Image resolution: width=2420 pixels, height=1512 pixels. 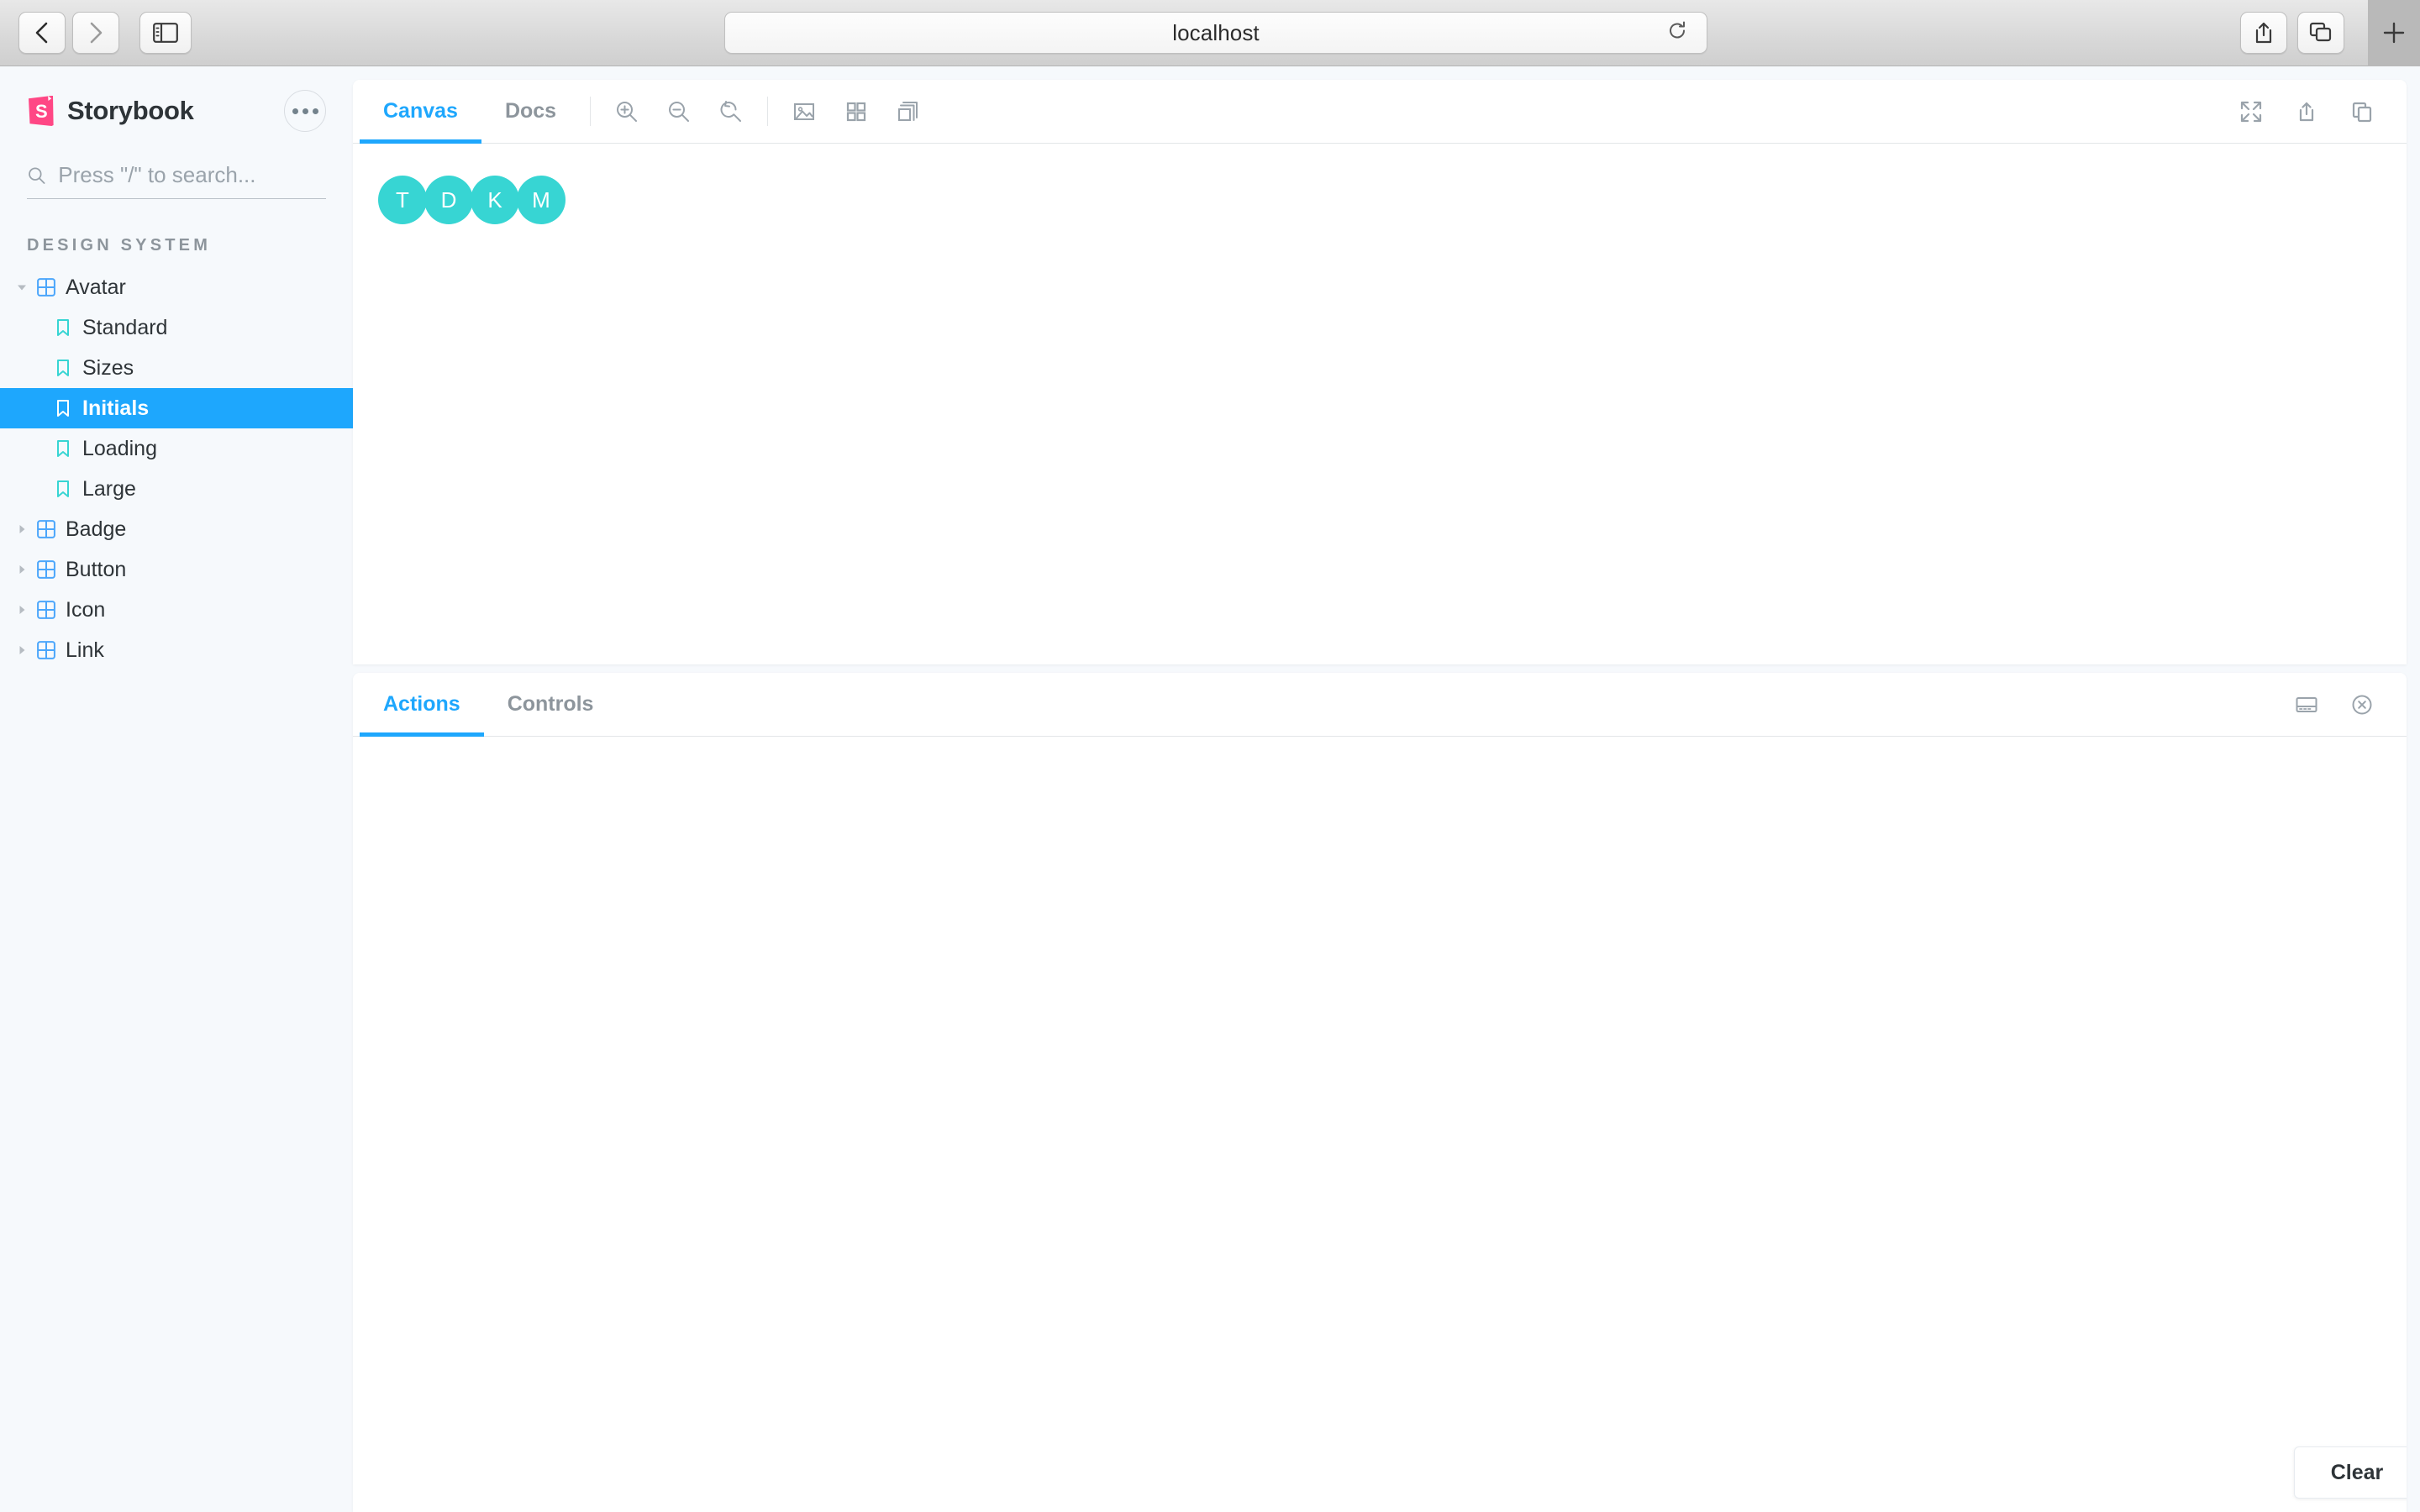 I want to click on tree-item-label: Button, so click(x=96, y=569).